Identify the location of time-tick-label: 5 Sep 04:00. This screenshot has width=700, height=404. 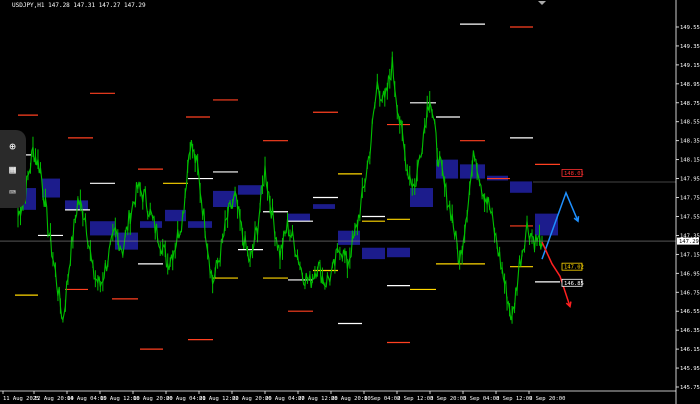
(481, 399).